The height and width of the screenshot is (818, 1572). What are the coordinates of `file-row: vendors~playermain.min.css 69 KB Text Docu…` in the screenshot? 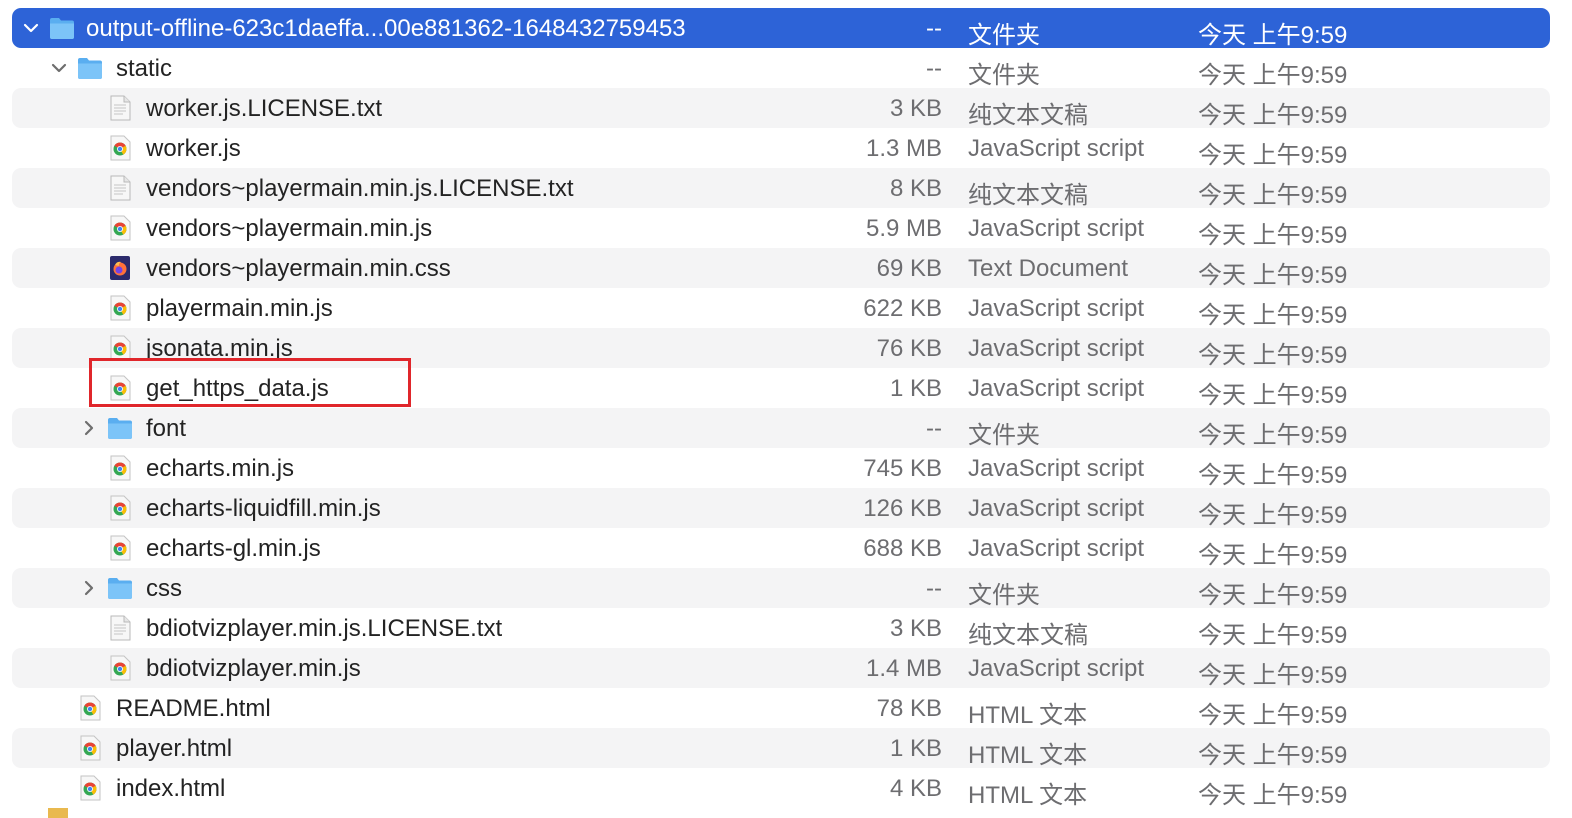 It's located at (781, 268).